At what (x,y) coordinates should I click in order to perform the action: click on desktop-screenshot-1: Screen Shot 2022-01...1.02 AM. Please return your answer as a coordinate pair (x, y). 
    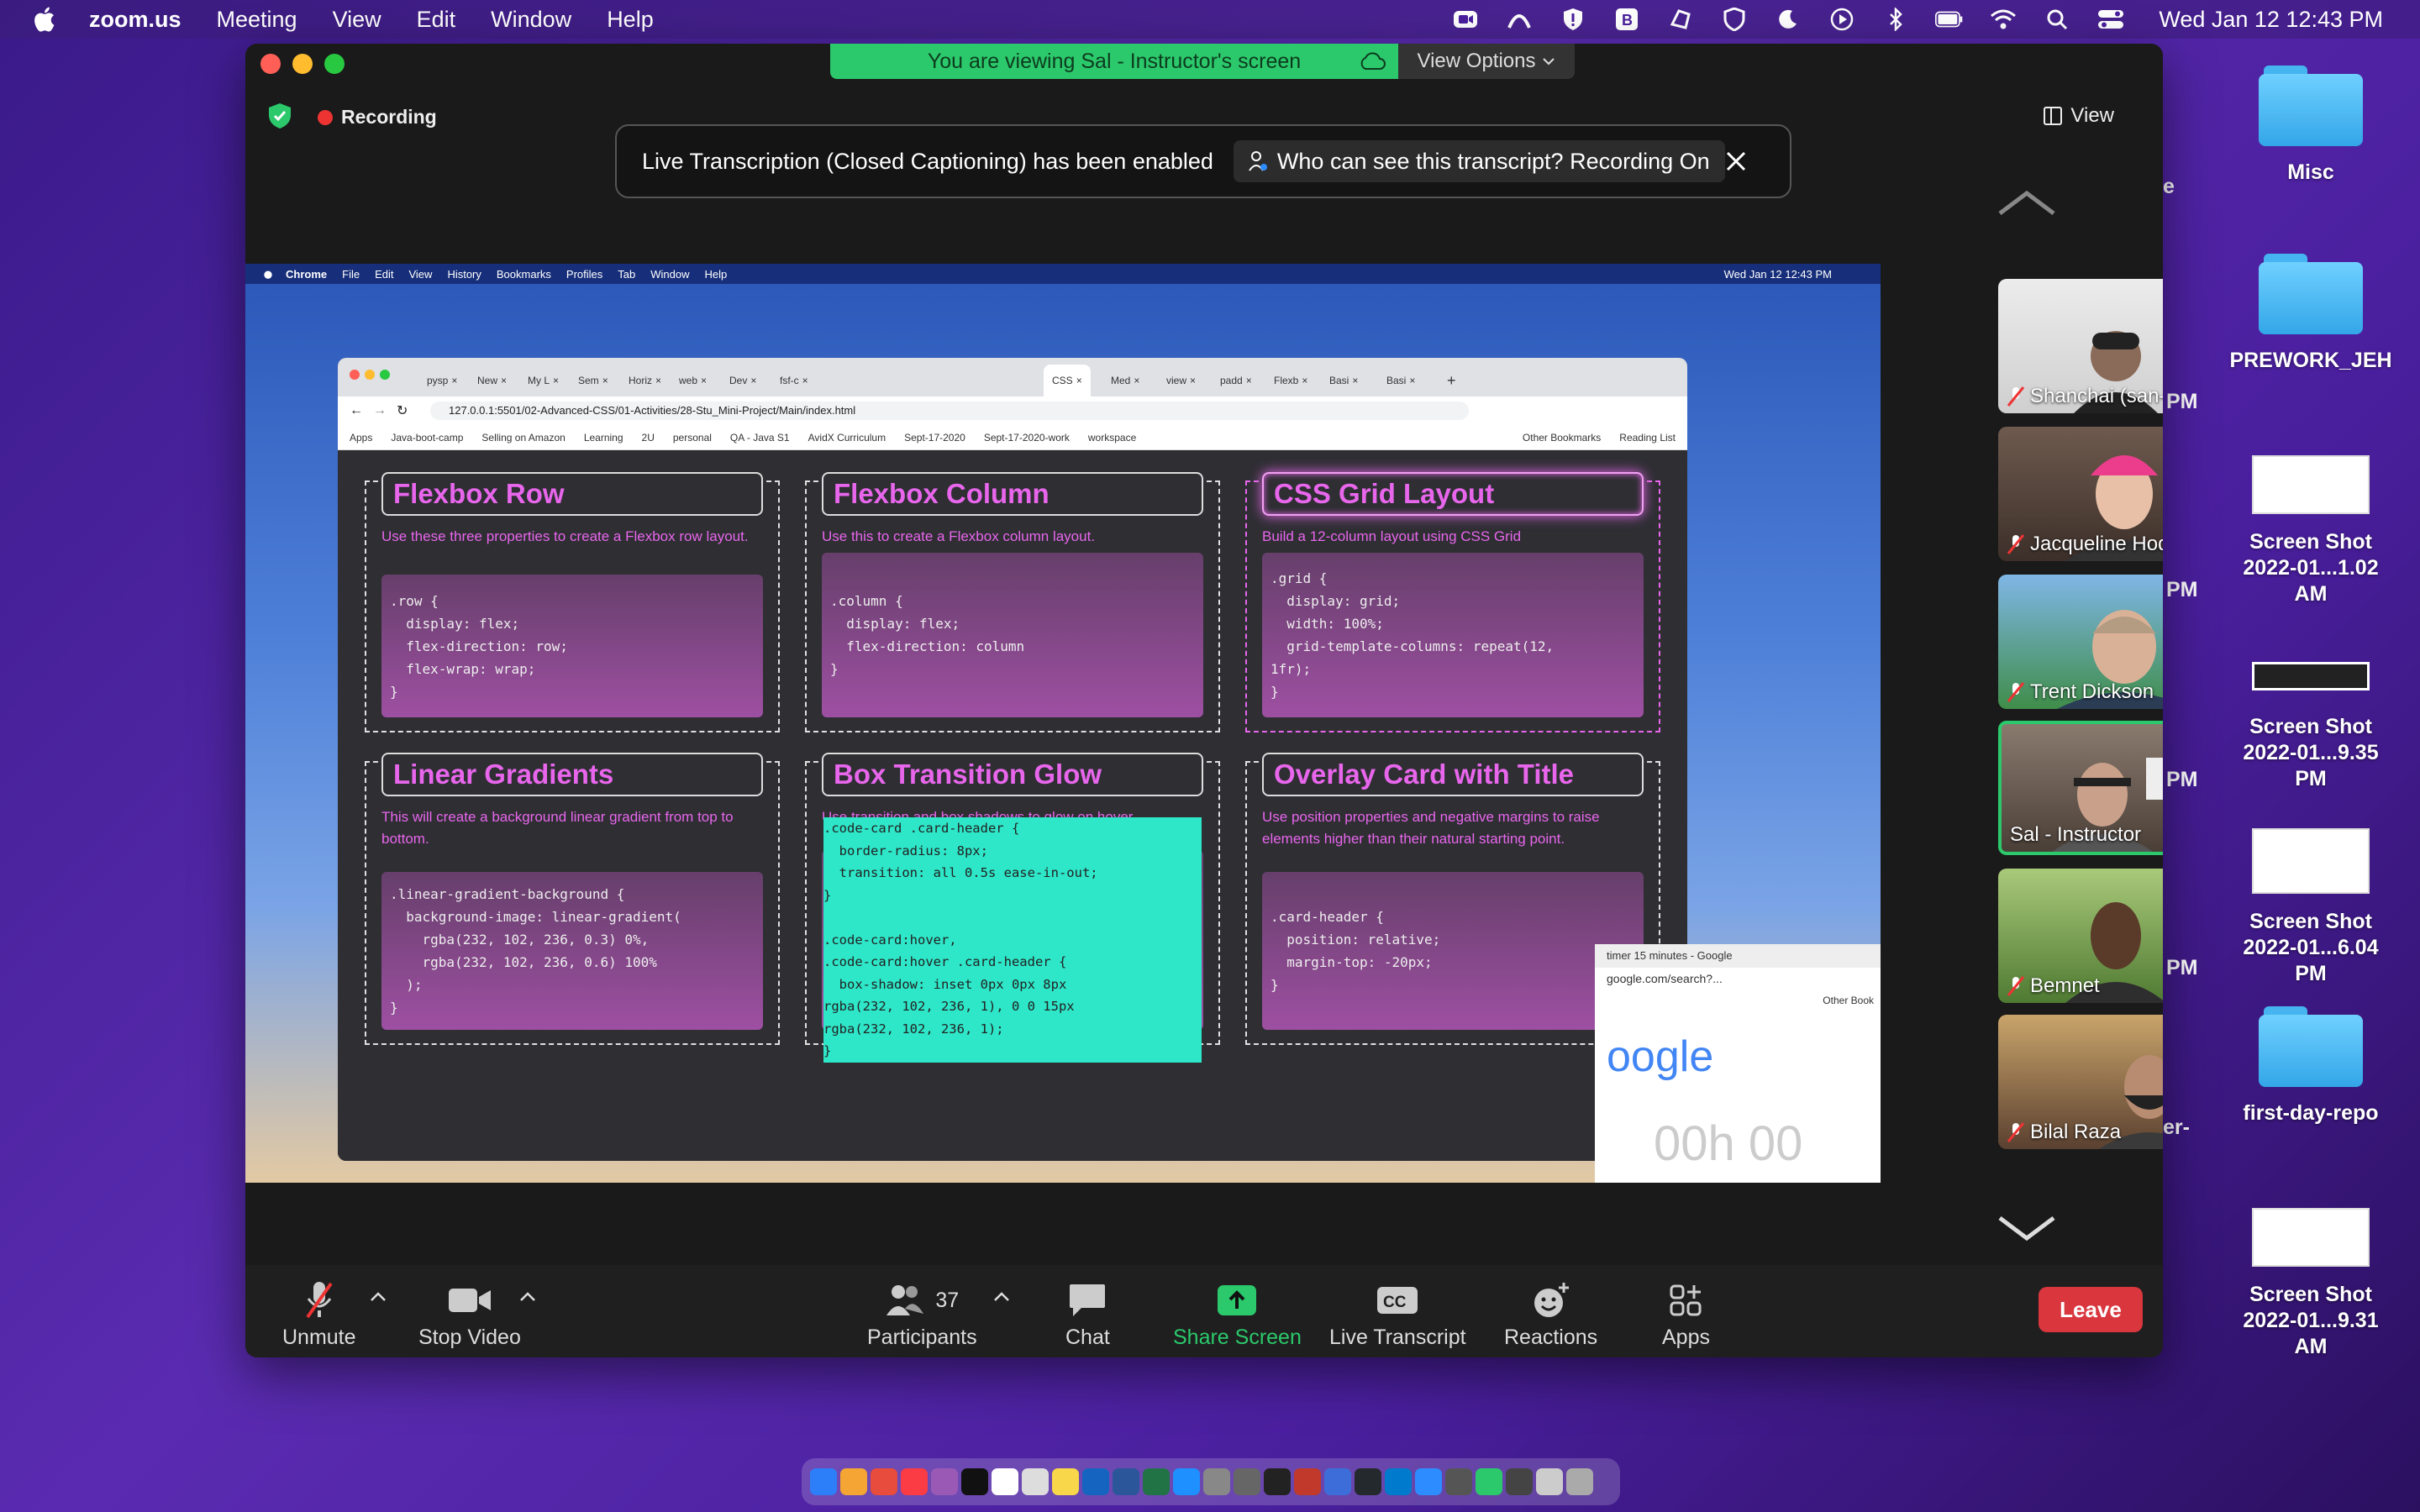
    Looking at the image, I should click on (2311, 526).